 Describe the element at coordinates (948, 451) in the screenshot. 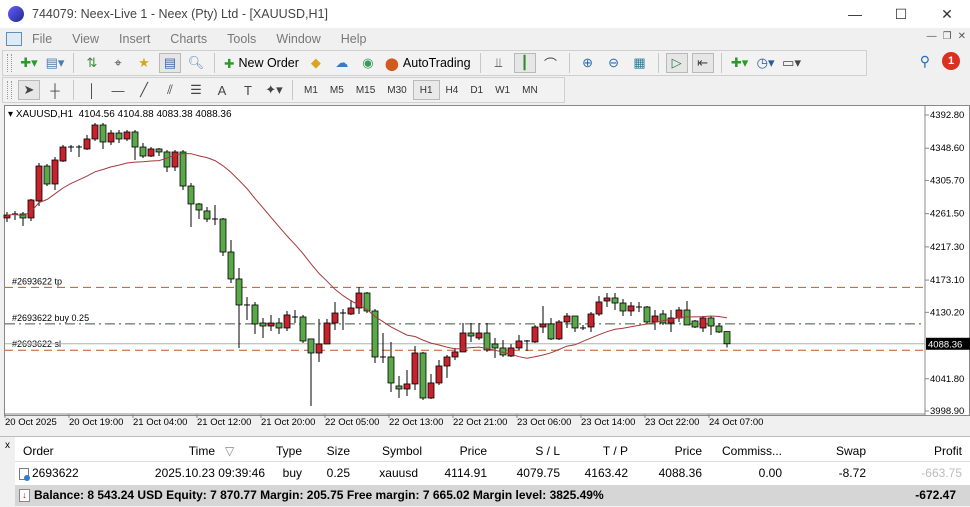

I see `col-profit: Profit` at that location.